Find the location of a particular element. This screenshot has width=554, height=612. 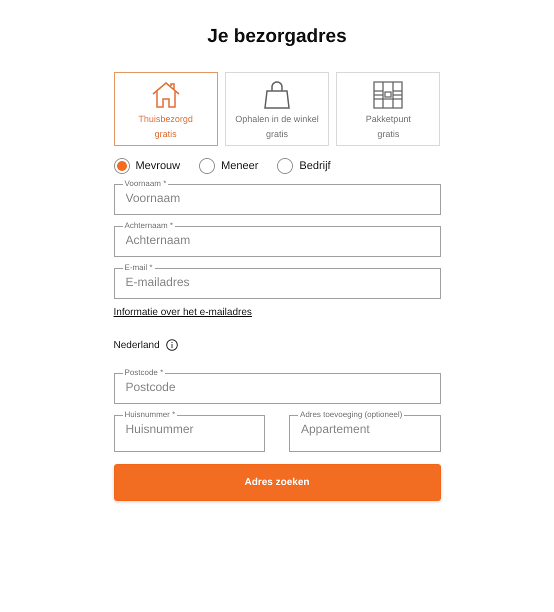

field-label: Adres toevoeging (optioneel) is located at coordinates (351, 415).